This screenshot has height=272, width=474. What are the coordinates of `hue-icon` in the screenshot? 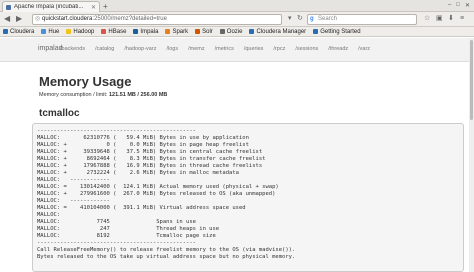 It's located at (44, 31).